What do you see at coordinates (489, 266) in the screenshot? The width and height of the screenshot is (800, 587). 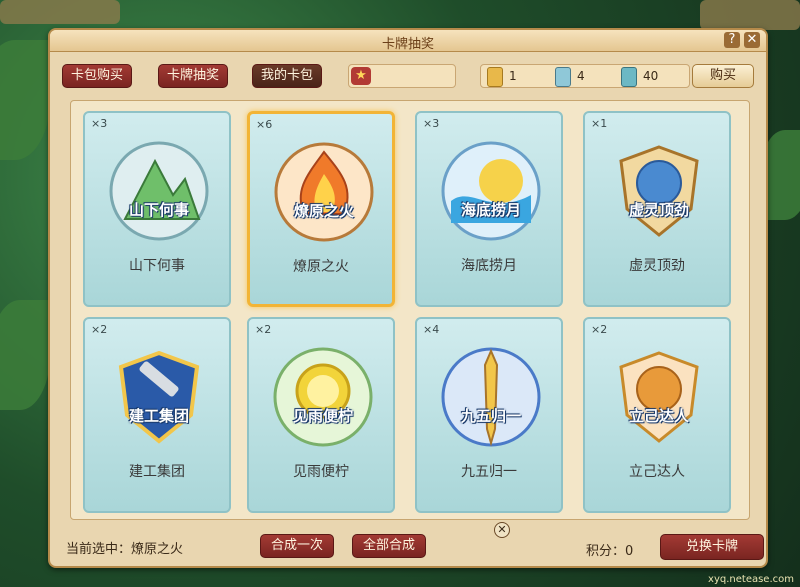 I see `card-name: 海底捞月` at bounding box center [489, 266].